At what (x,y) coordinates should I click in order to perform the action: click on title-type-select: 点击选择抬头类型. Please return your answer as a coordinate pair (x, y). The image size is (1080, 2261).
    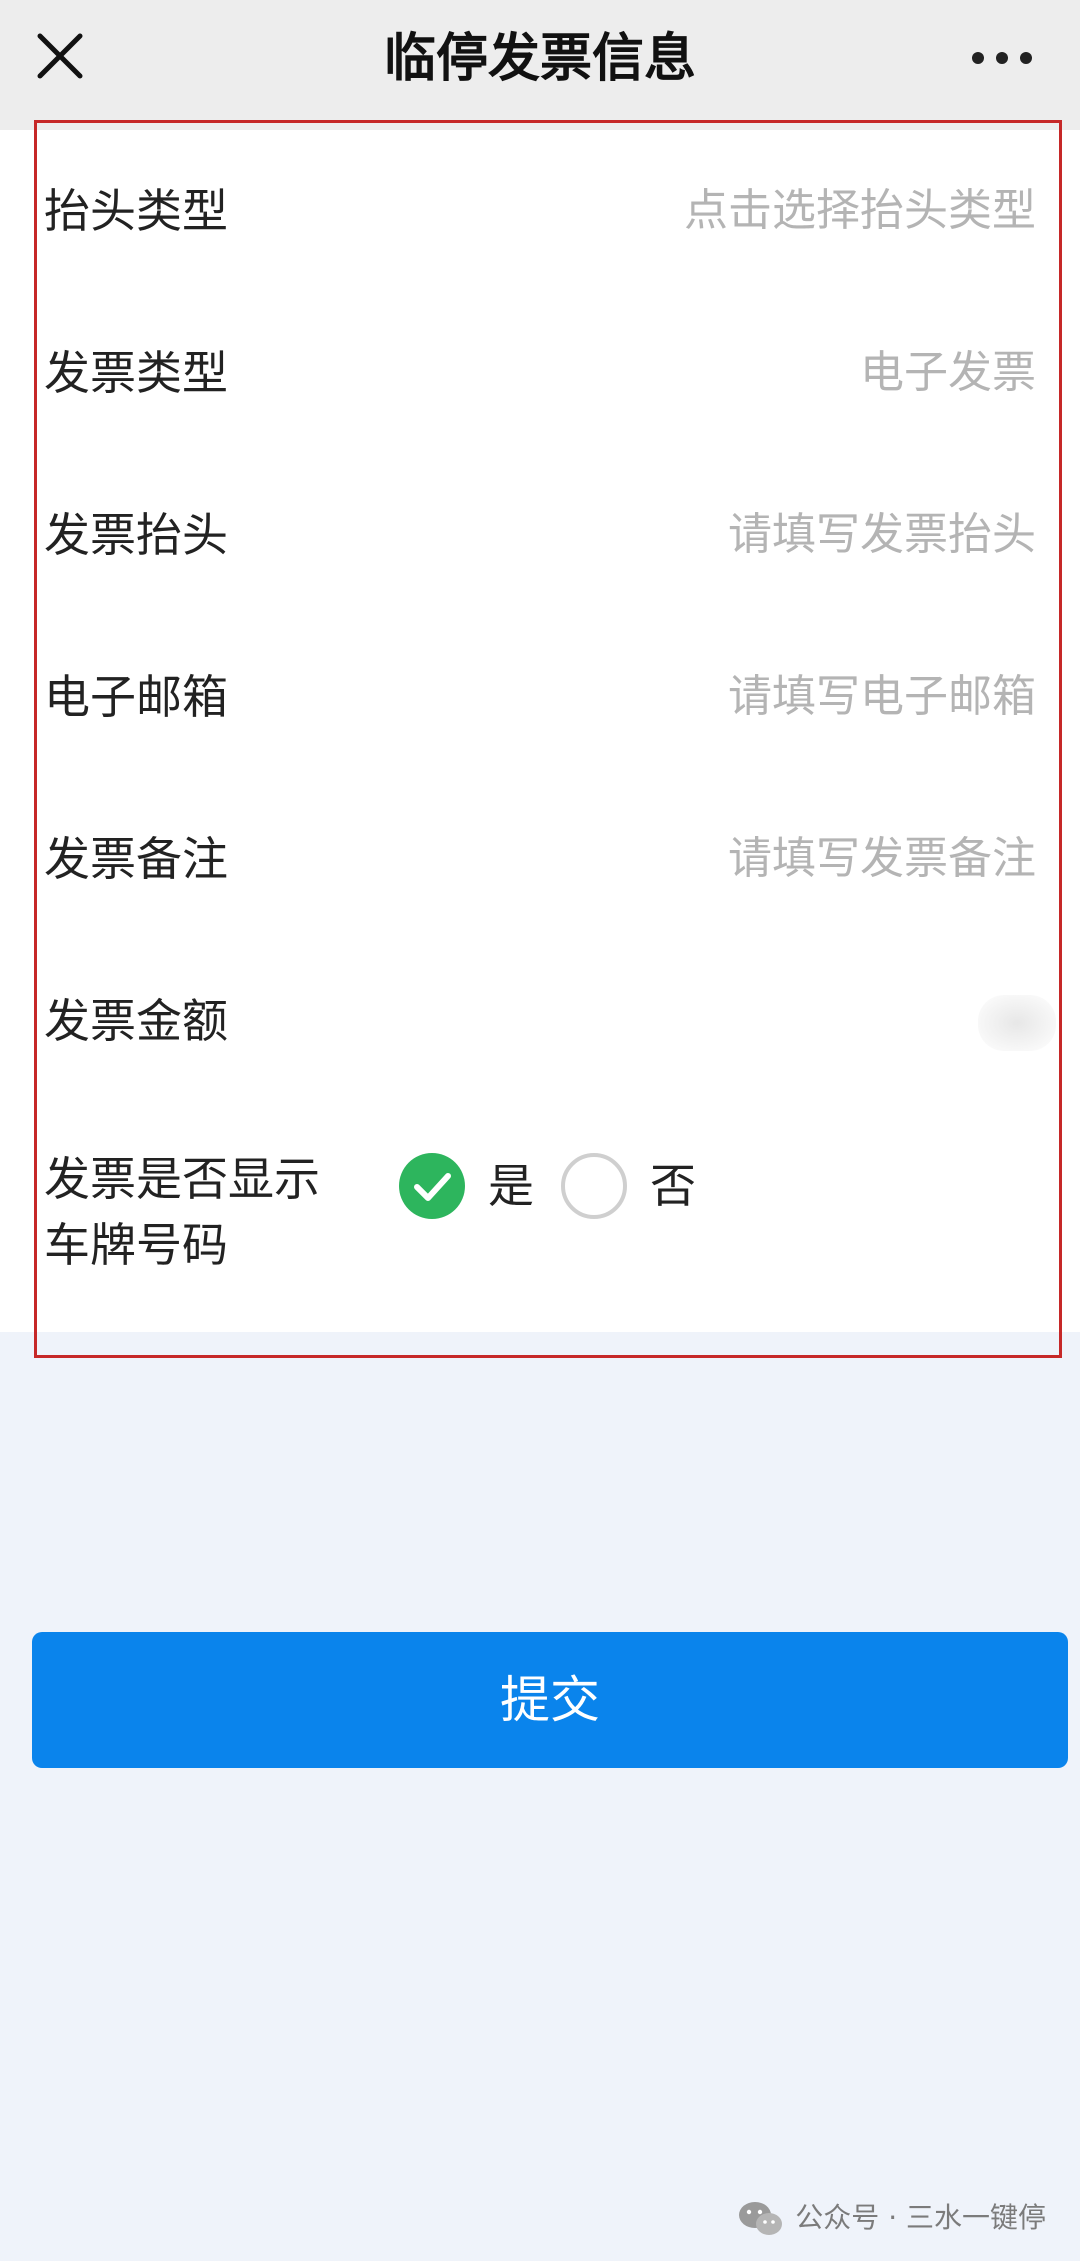
    Looking at the image, I should click on (860, 211).